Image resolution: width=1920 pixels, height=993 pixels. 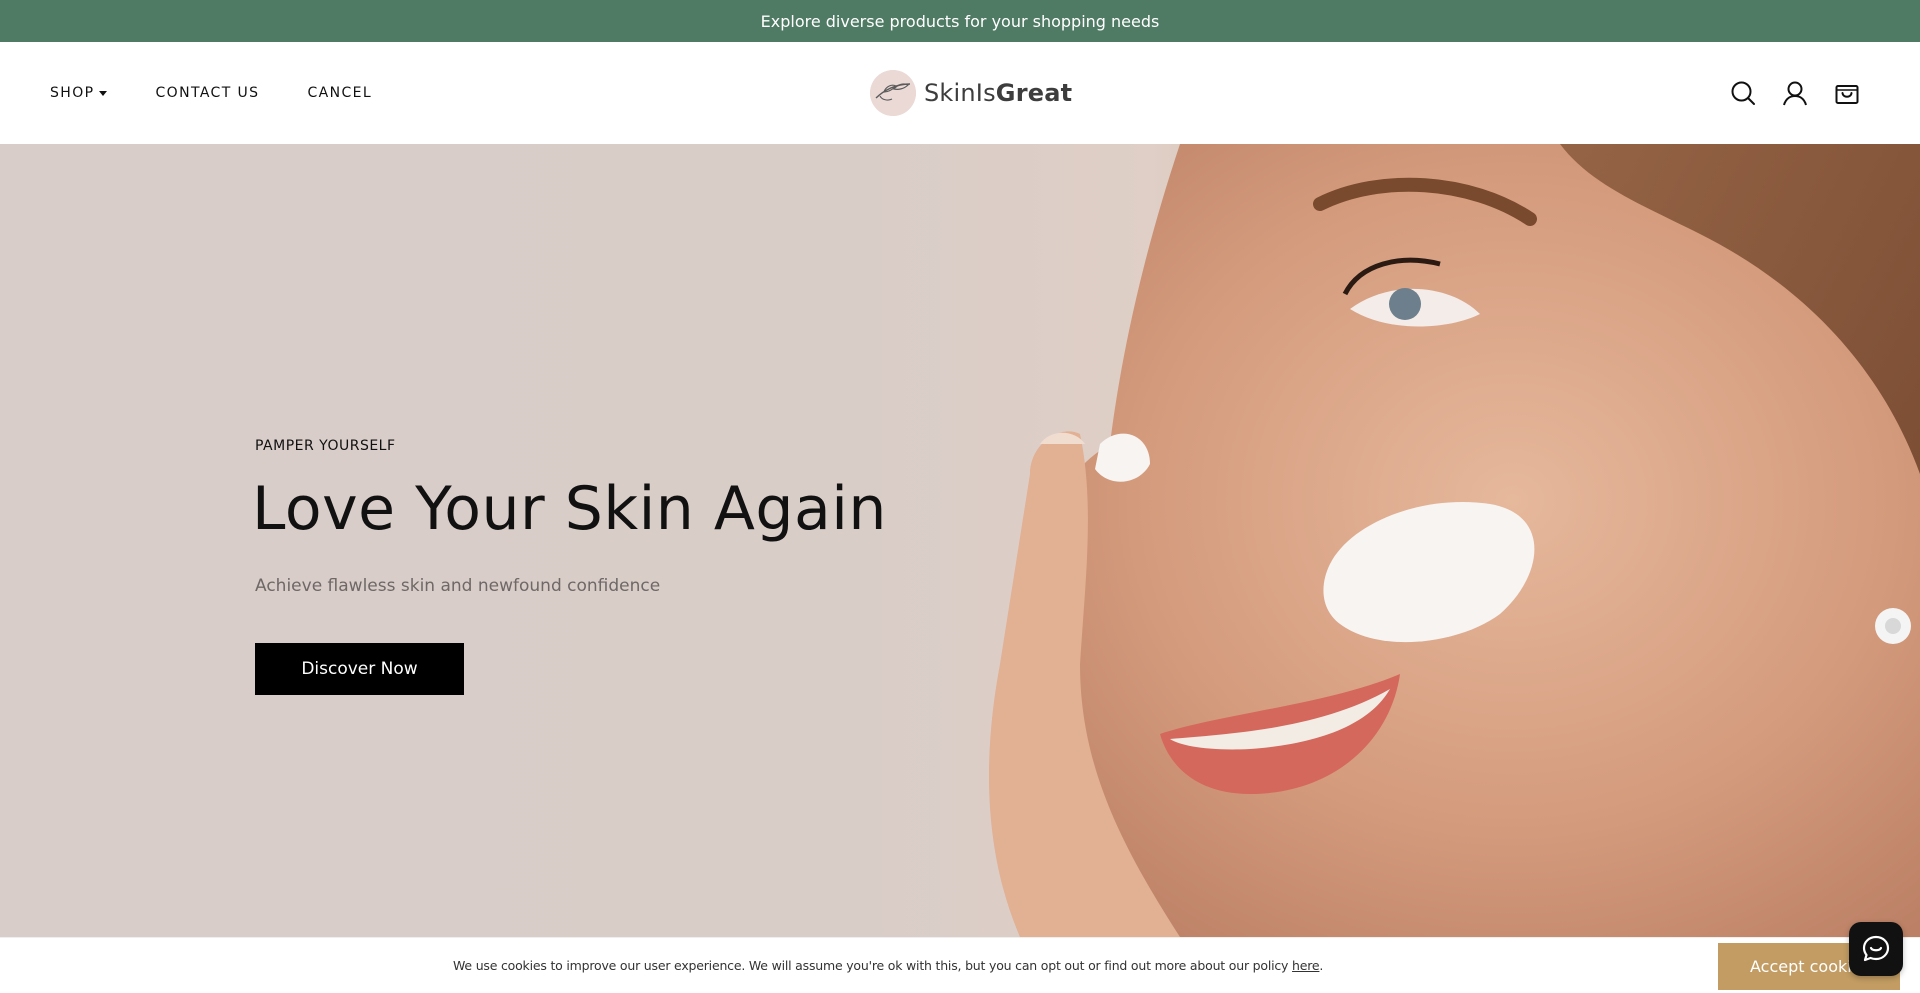 I want to click on nav-cancel: CANCEL, so click(x=339, y=93).